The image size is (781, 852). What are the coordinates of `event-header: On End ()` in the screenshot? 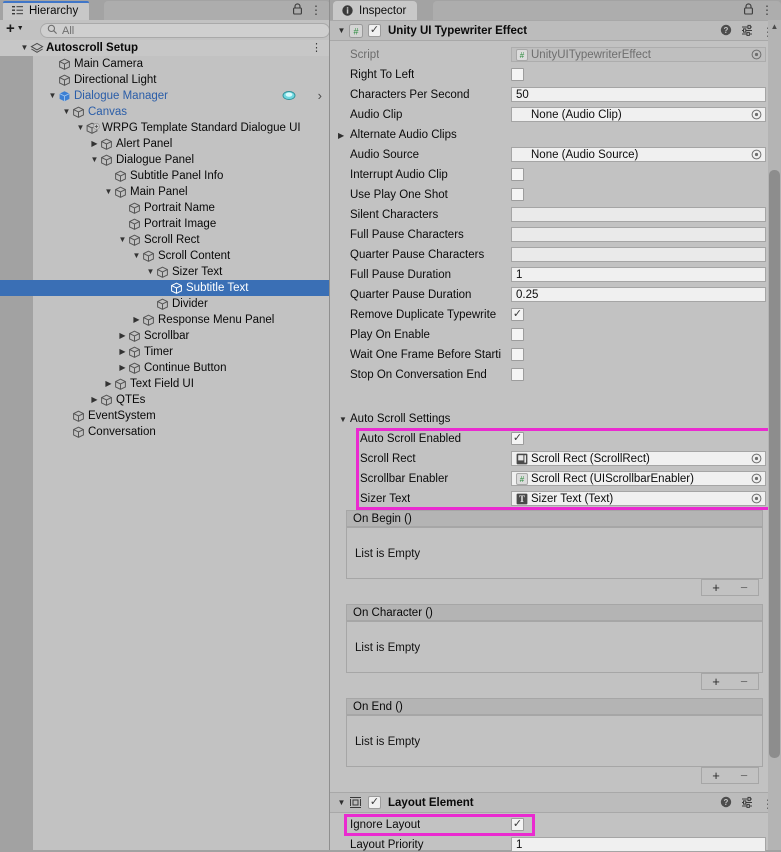 It's located at (554, 706).